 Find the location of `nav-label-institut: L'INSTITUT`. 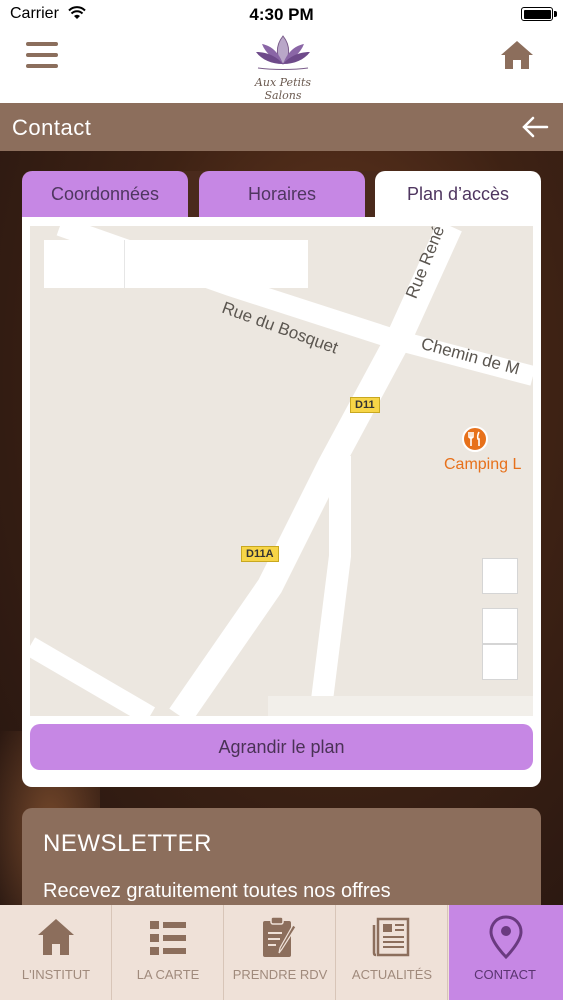

nav-label-institut: L'INSTITUT is located at coordinates (56, 974).